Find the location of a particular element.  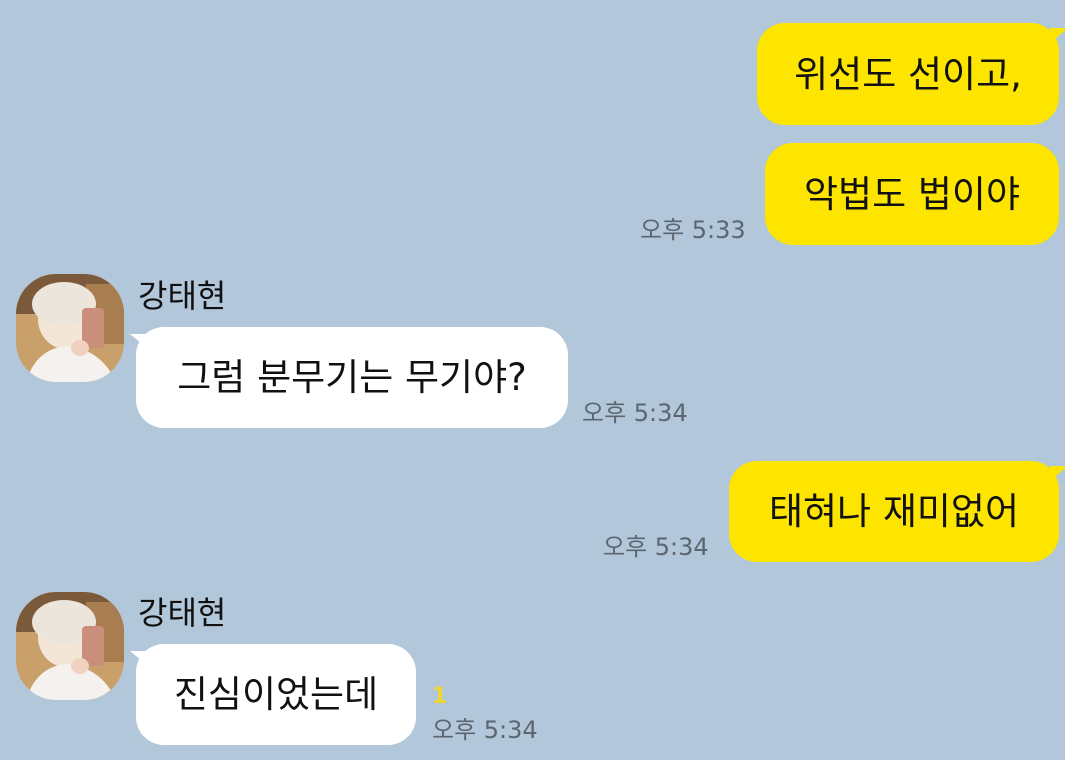

message-text: 위선도 선이고, is located at coordinates (908, 74).